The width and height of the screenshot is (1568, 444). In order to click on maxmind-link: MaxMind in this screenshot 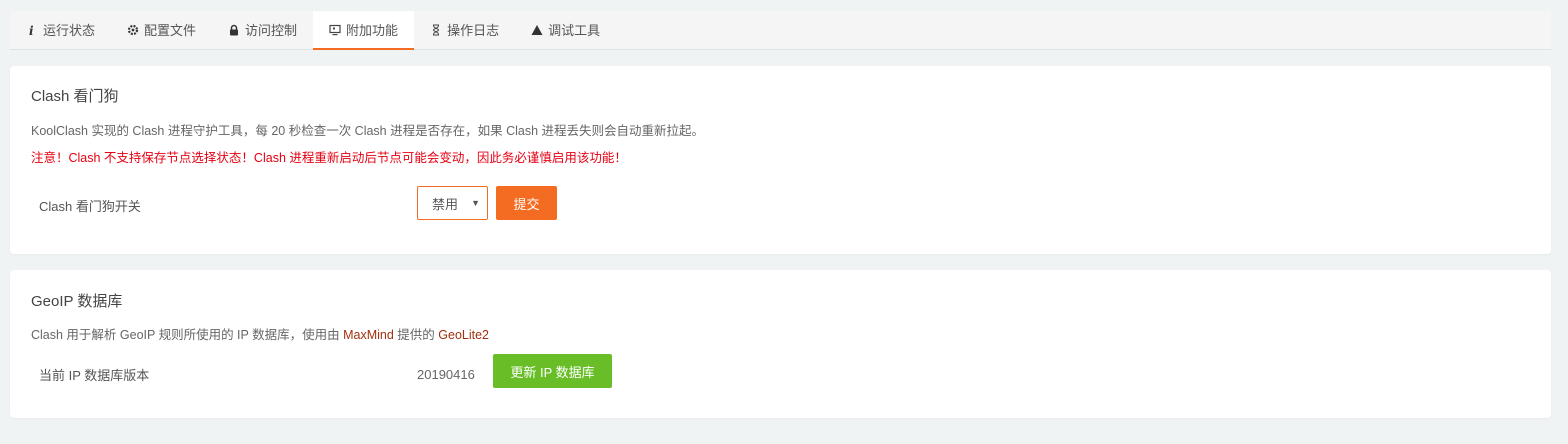, I will do `click(368, 335)`.